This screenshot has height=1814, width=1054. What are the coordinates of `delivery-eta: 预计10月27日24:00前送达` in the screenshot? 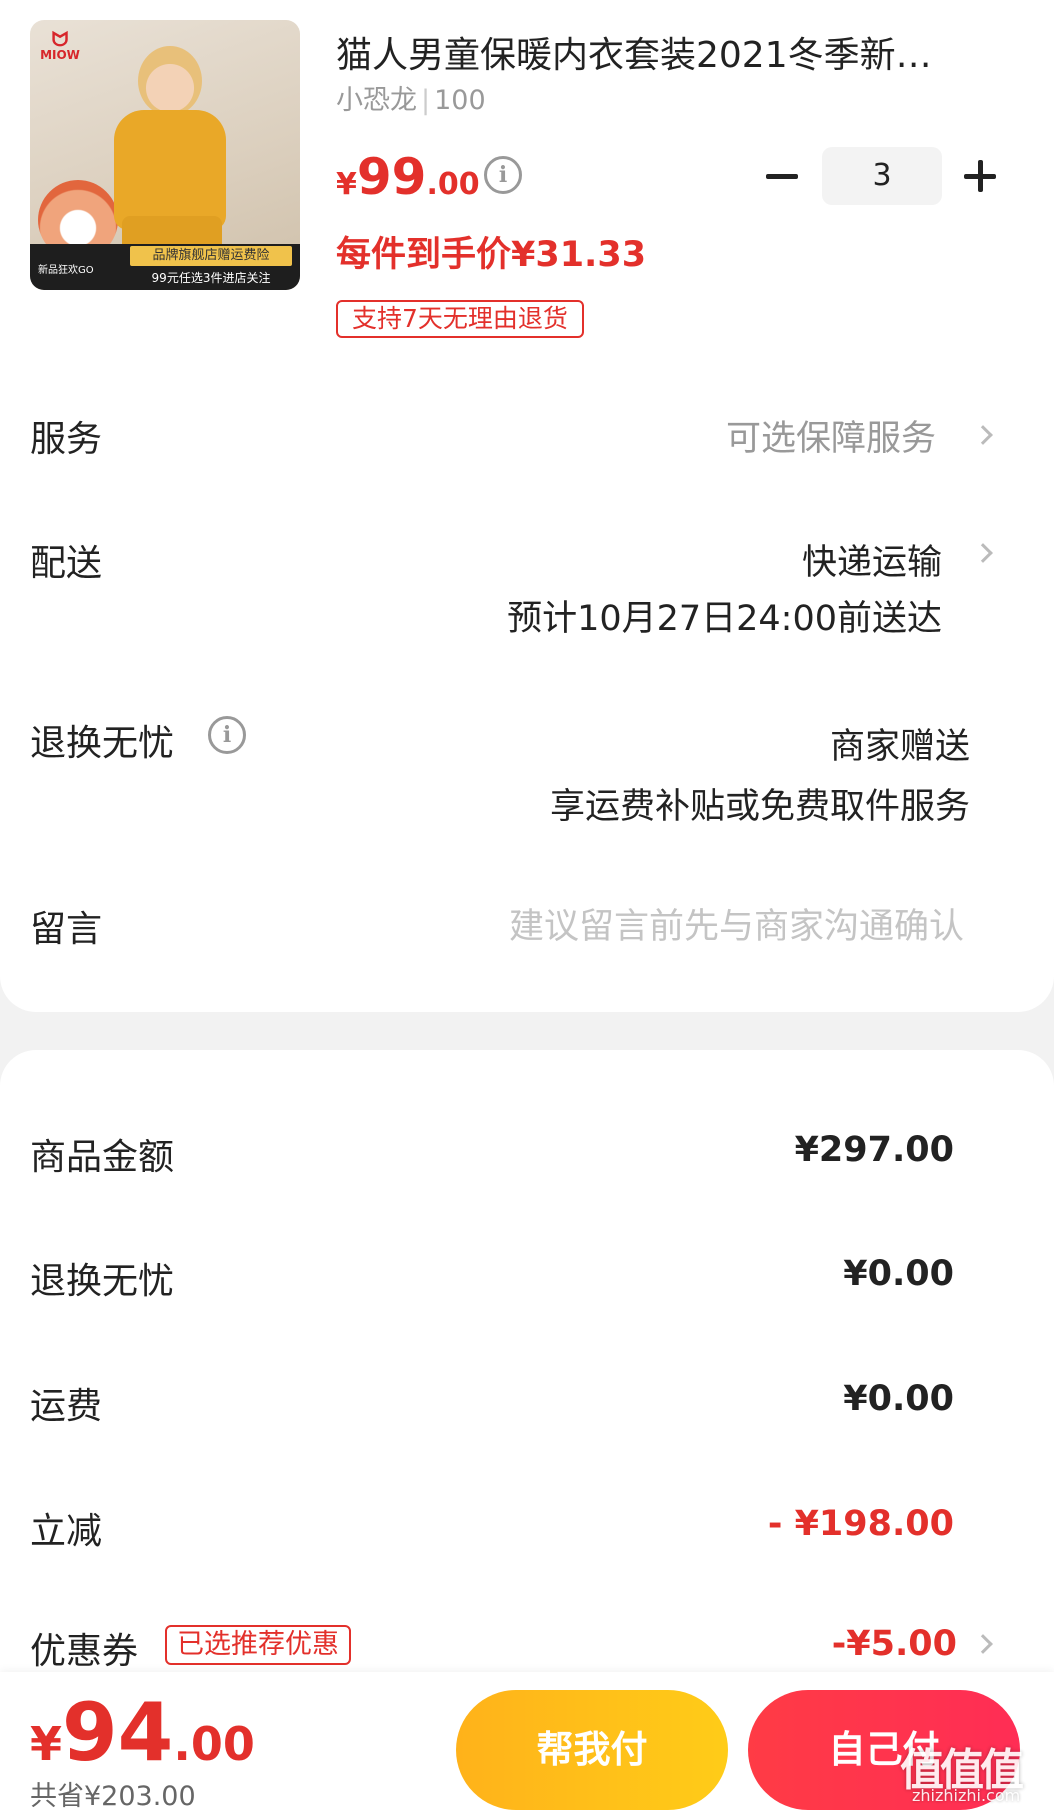 It's located at (724, 619).